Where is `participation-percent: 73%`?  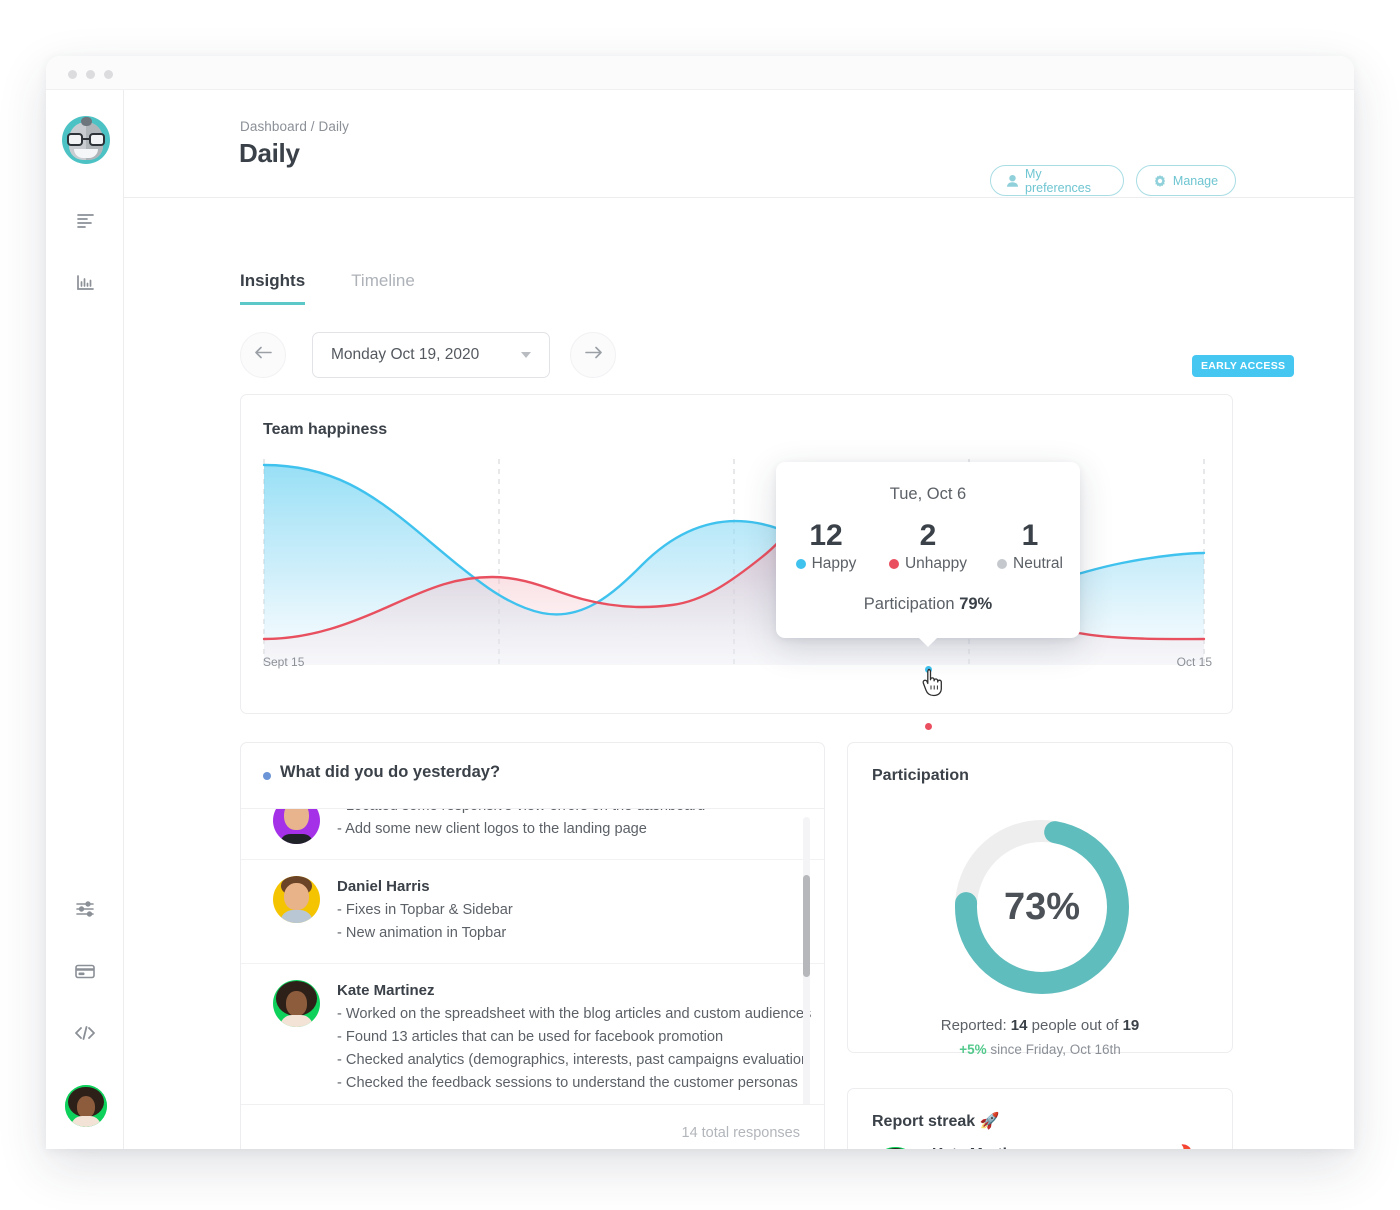 participation-percent: 73% is located at coordinates (1042, 906).